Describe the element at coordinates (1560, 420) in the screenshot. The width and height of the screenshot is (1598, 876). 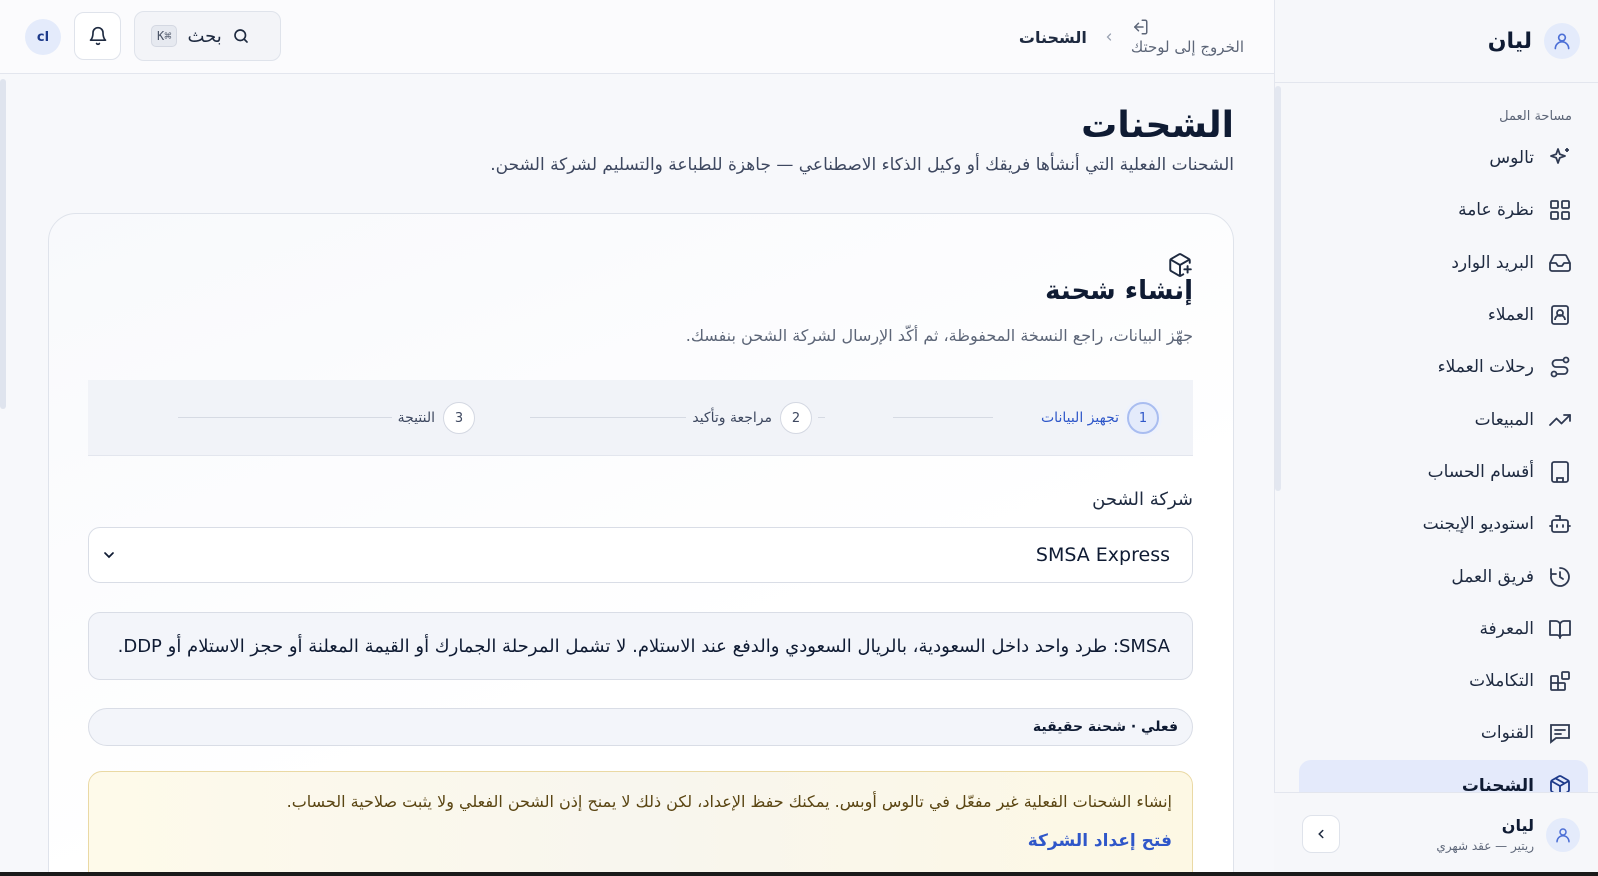
I see `trend-up-icon` at that location.